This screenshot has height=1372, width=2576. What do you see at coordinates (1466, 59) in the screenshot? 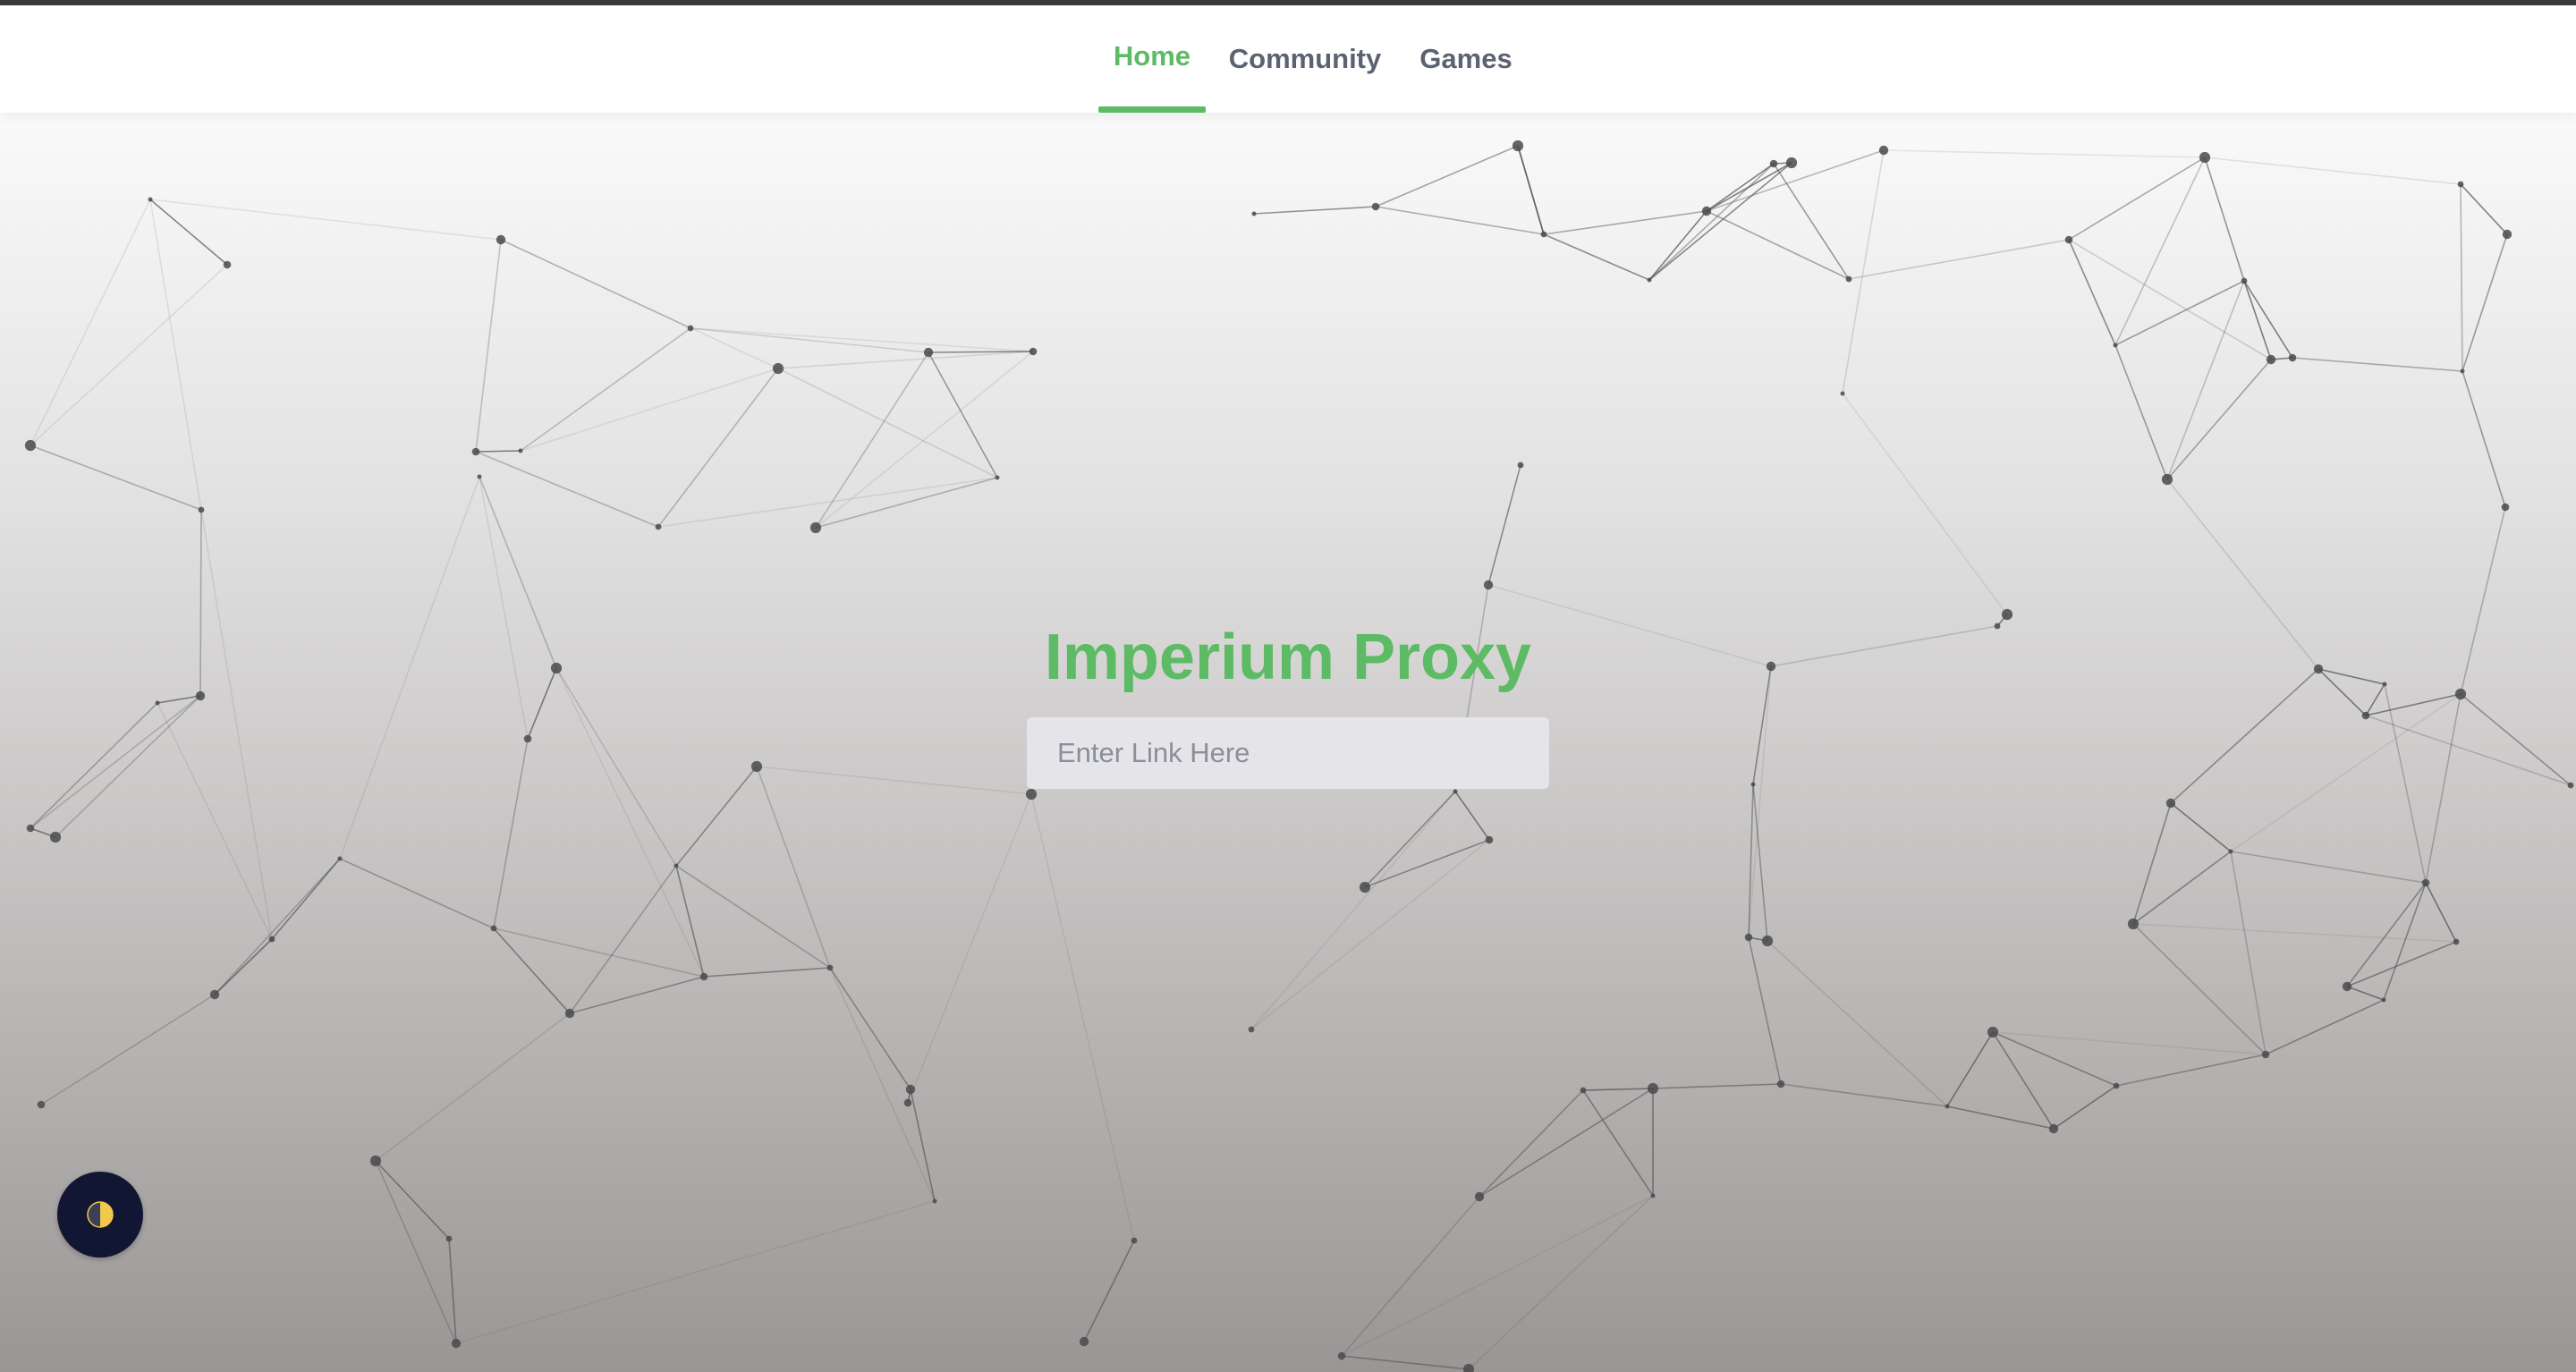
I see `nav-item-games: Games` at bounding box center [1466, 59].